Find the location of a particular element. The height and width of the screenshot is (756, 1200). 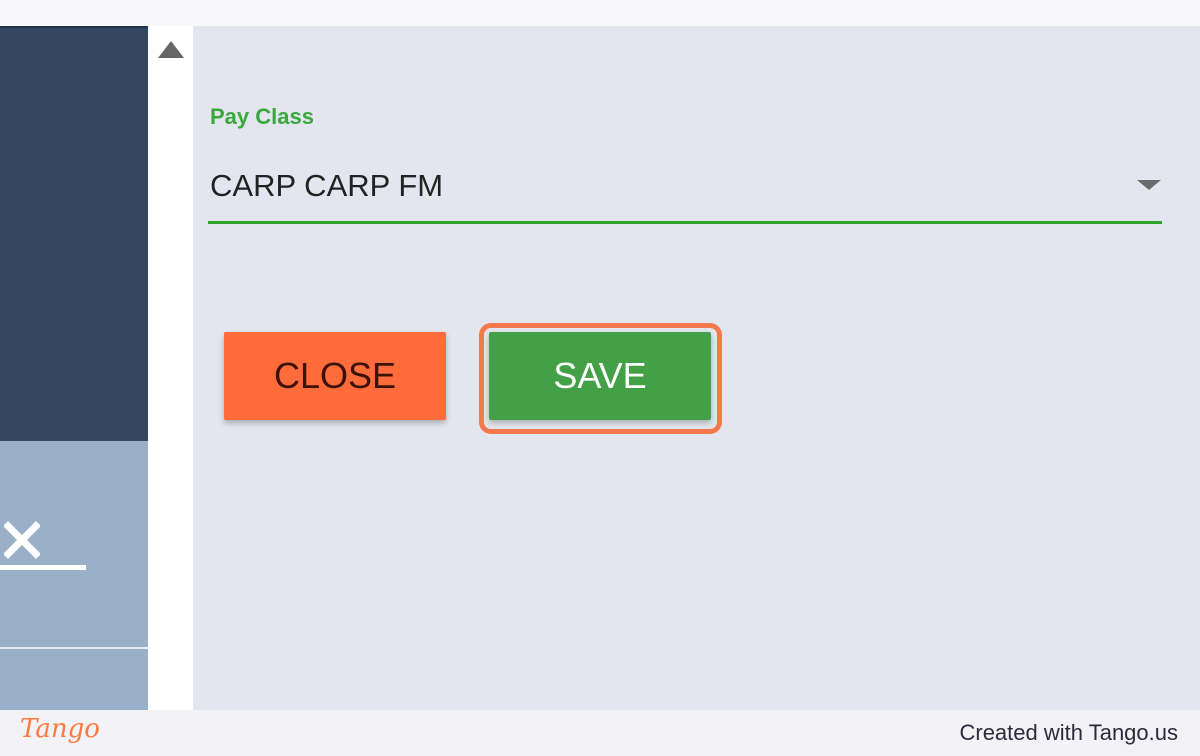

pay-class-label: Pay Class is located at coordinates (262, 116).